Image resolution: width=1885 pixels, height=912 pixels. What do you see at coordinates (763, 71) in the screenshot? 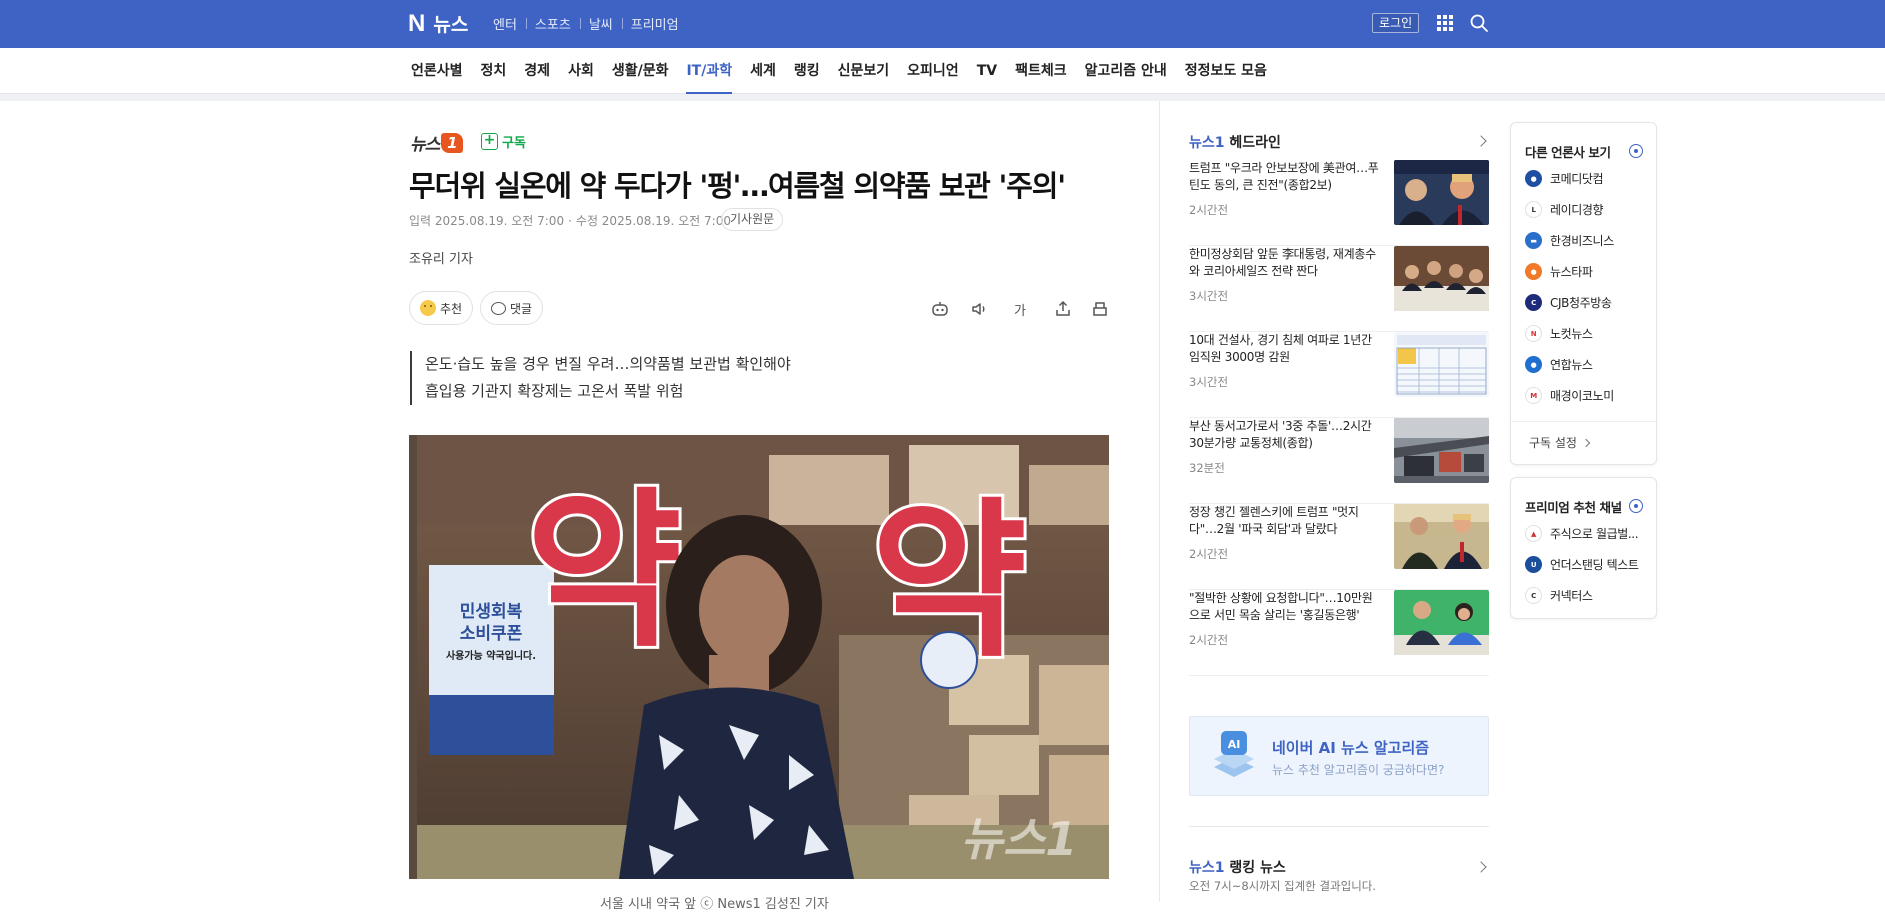
I see `category-tab-world: 세계` at bounding box center [763, 71].